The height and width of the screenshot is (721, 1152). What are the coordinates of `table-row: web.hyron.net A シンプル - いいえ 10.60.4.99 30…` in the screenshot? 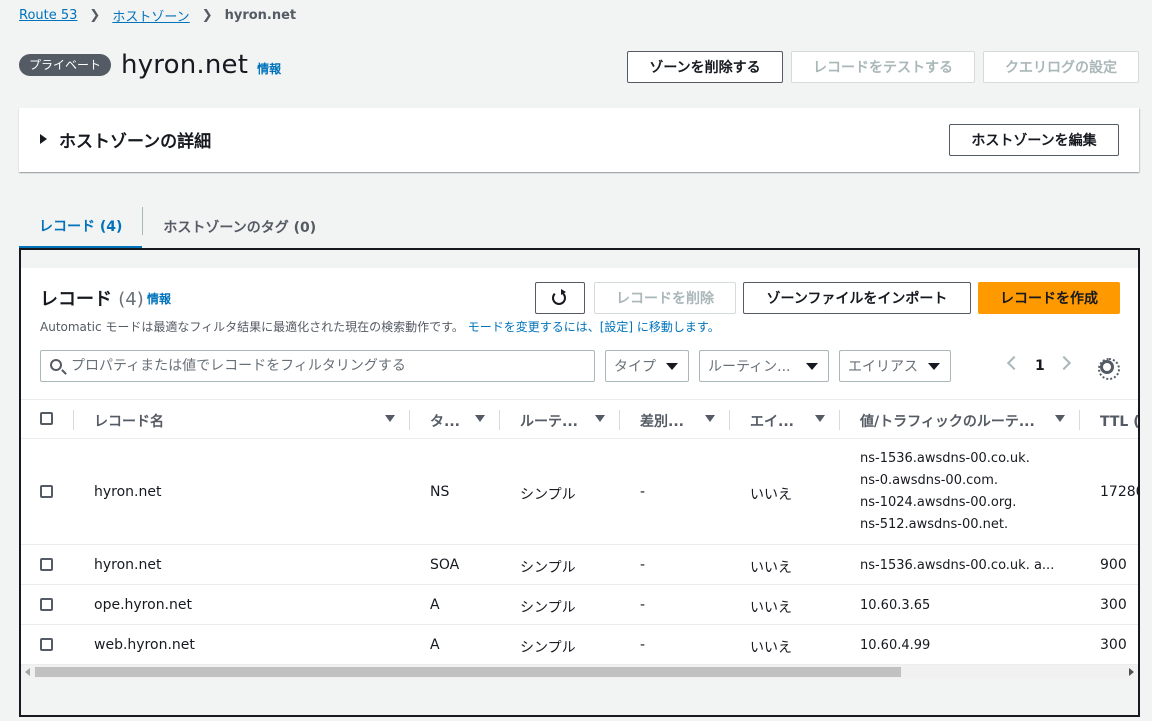 It's located at (579, 645).